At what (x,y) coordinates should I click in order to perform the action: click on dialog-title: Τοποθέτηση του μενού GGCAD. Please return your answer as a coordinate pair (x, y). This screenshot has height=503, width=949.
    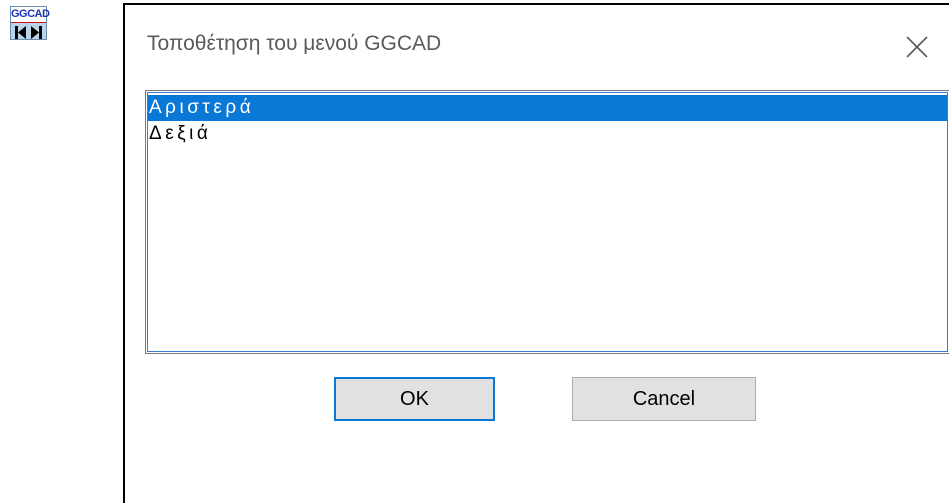
    Looking at the image, I should click on (294, 43).